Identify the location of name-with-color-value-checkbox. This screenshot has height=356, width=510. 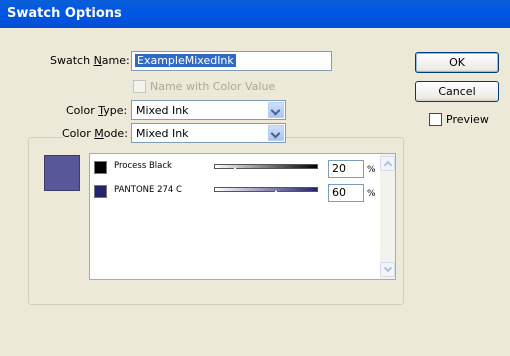
(139, 86).